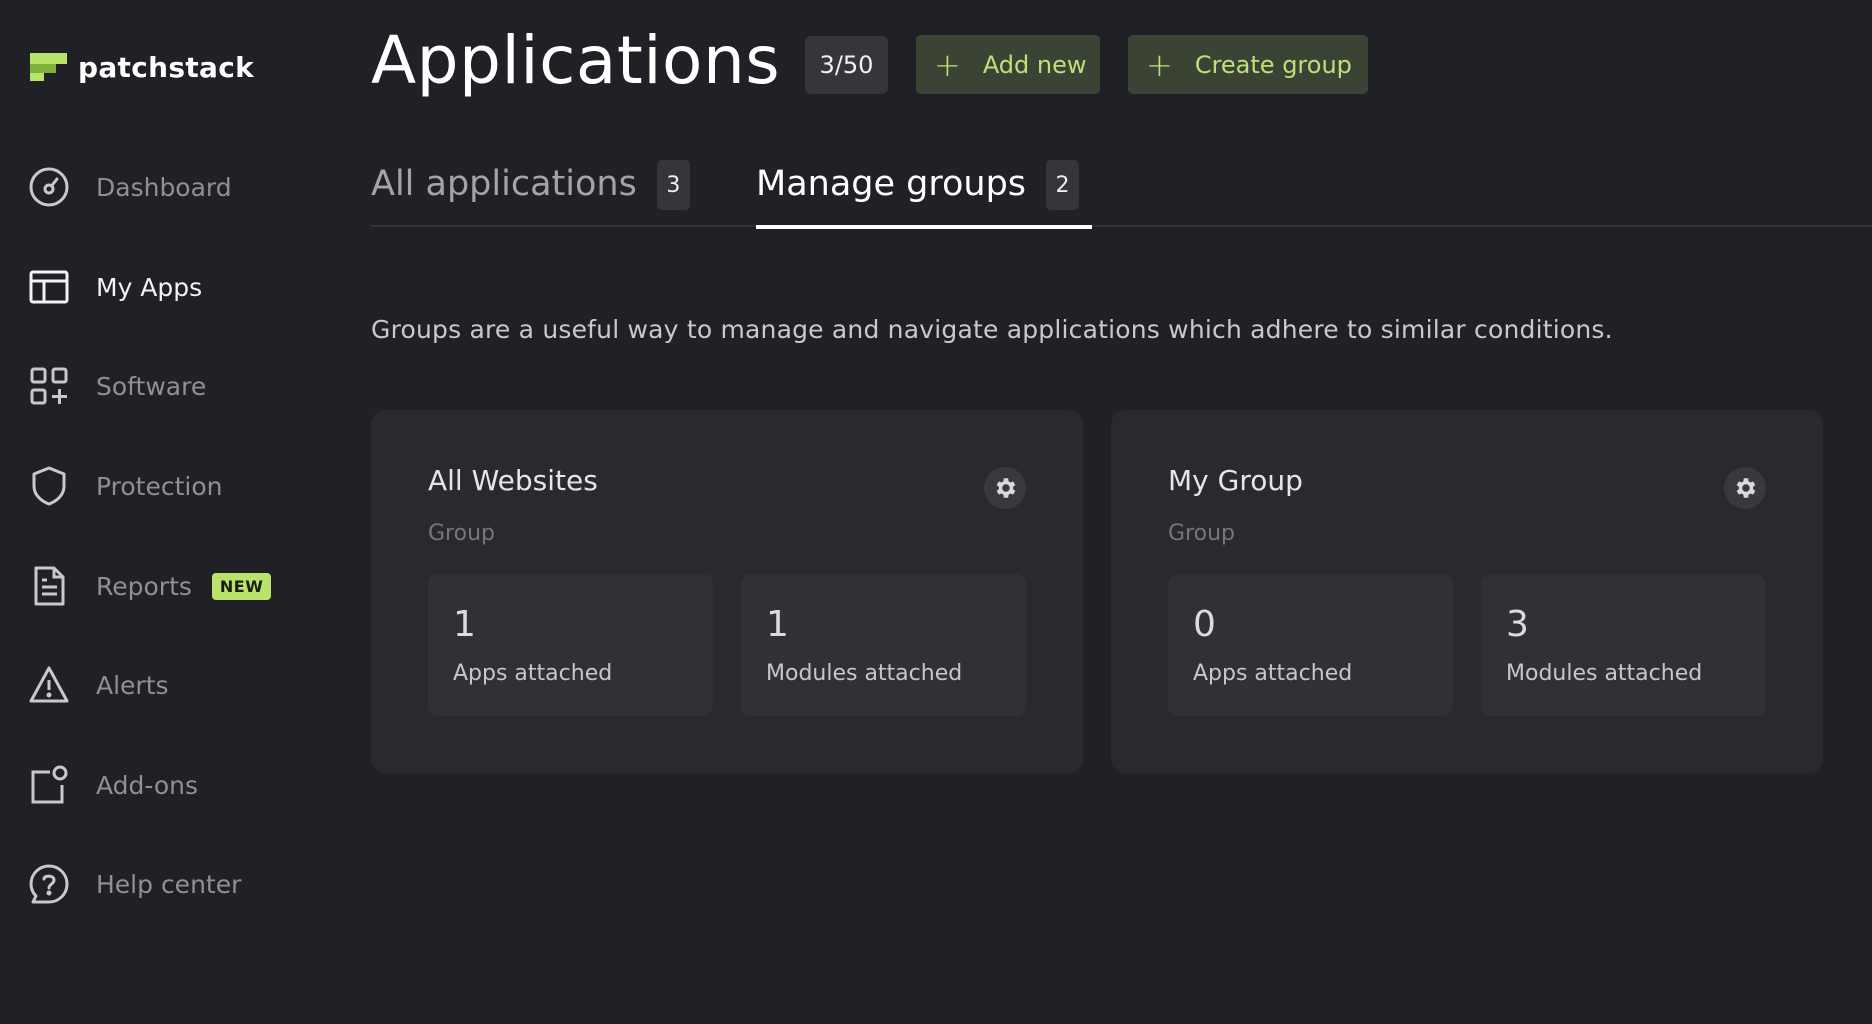  Describe the element at coordinates (1204, 624) in the screenshot. I see `apps-attached-count: 0` at that location.